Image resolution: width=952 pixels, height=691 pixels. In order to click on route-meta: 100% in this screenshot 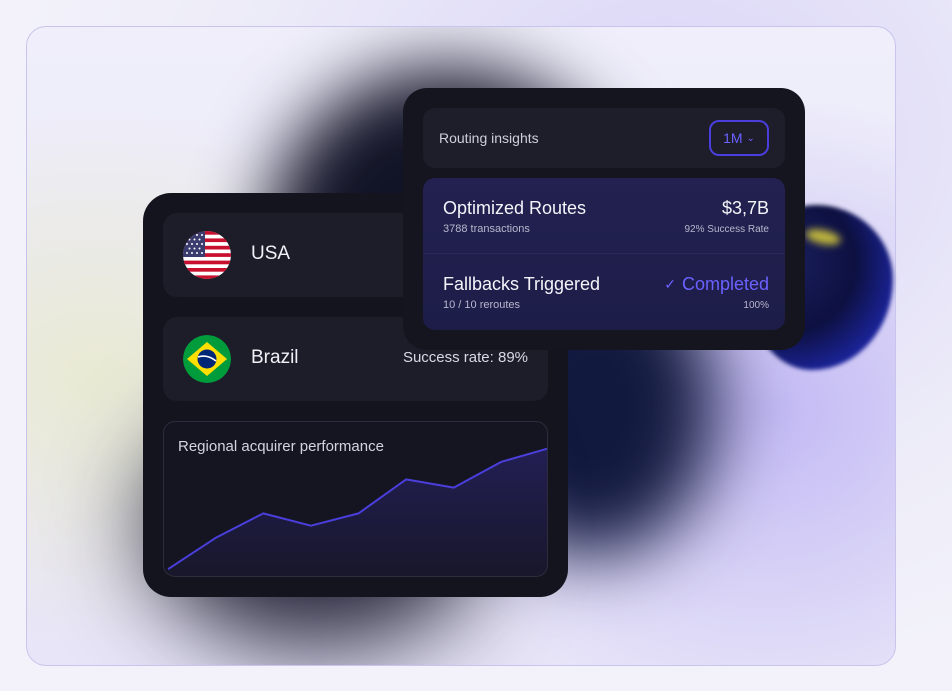, I will do `click(756, 305)`.